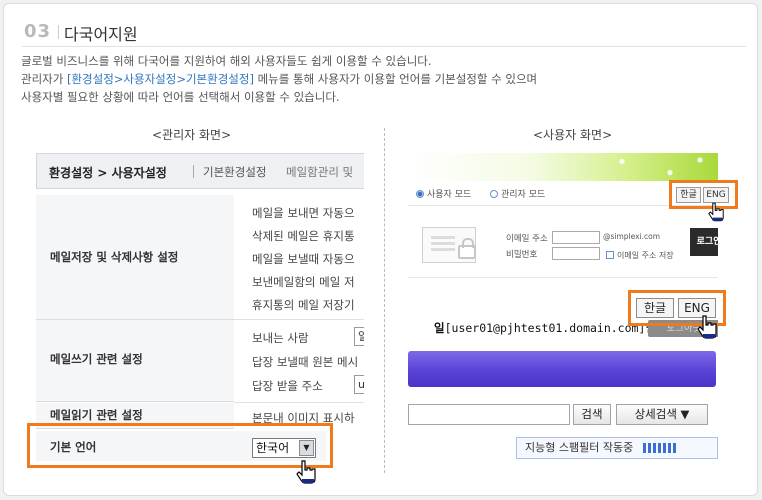  I want to click on chevron-down-icon: ▼, so click(306, 448).